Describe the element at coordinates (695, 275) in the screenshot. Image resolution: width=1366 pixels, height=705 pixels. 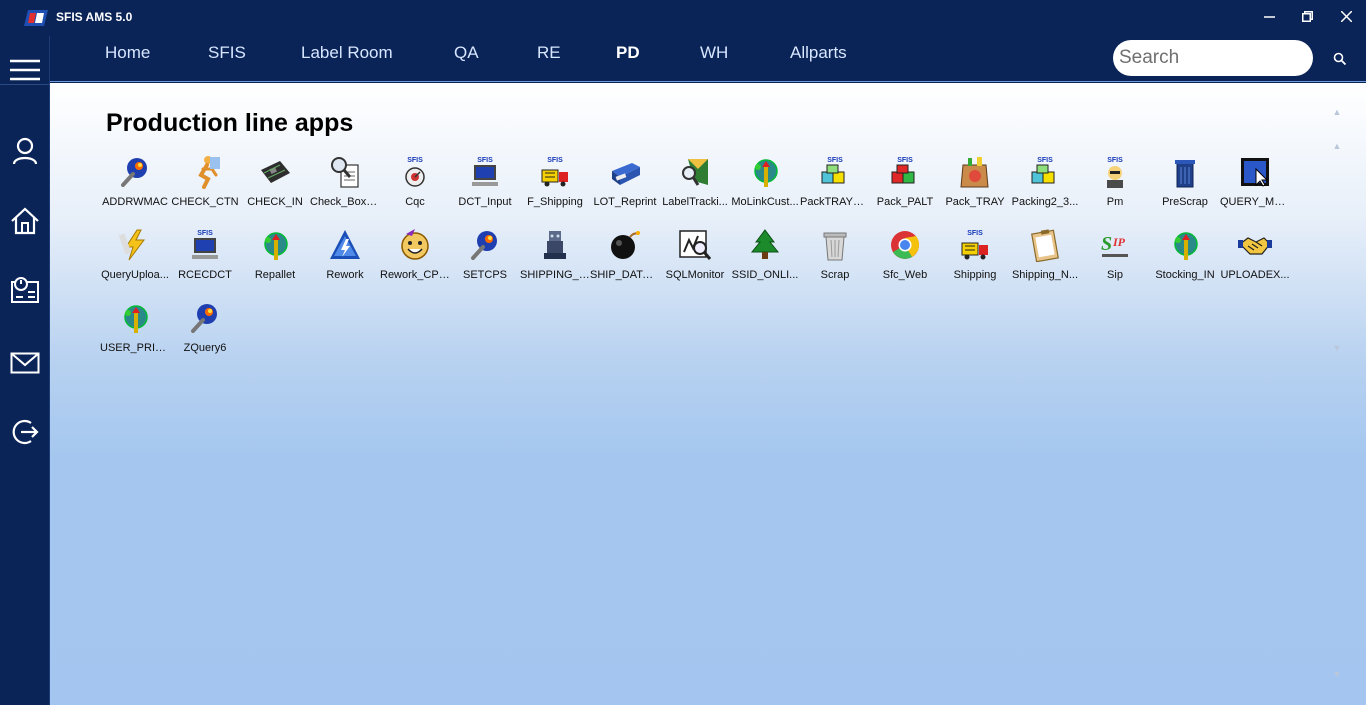
I see `app-label: SQLMonitor` at that location.